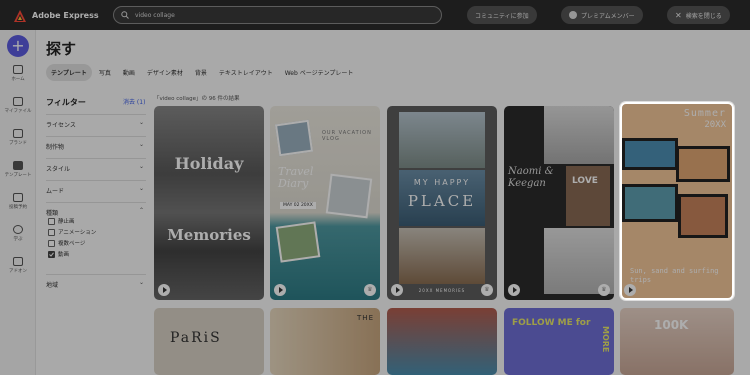  I want to click on tab-templates: テンプレート, so click(69, 72).